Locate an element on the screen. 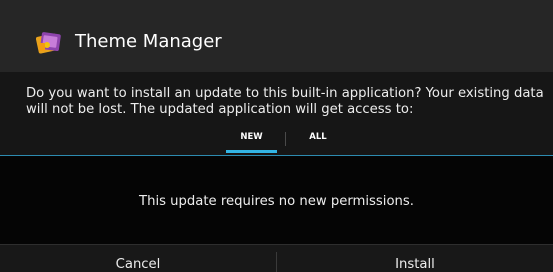  tab-all: ALL is located at coordinates (318, 140).